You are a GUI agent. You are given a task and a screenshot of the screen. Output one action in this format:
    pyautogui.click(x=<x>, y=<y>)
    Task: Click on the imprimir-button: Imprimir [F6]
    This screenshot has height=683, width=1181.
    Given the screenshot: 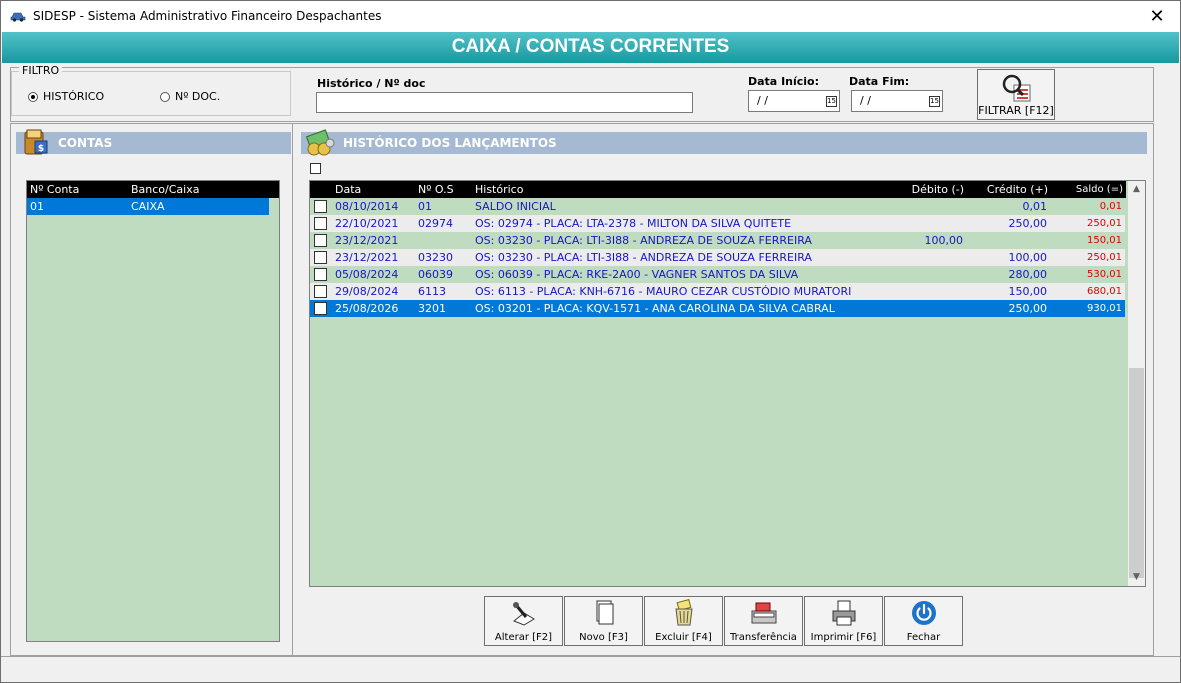 What is the action you would take?
    pyautogui.click(x=843, y=621)
    